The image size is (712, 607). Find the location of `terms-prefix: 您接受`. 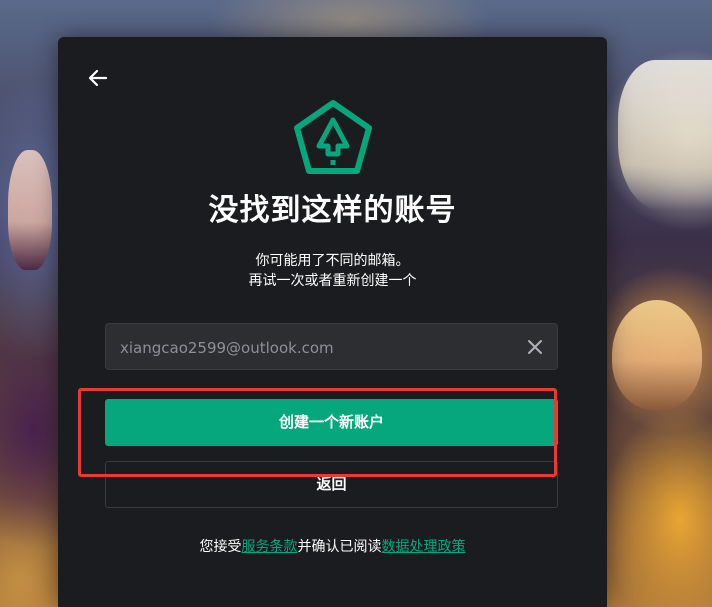

terms-prefix: 您接受 is located at coordinates (220, 547).